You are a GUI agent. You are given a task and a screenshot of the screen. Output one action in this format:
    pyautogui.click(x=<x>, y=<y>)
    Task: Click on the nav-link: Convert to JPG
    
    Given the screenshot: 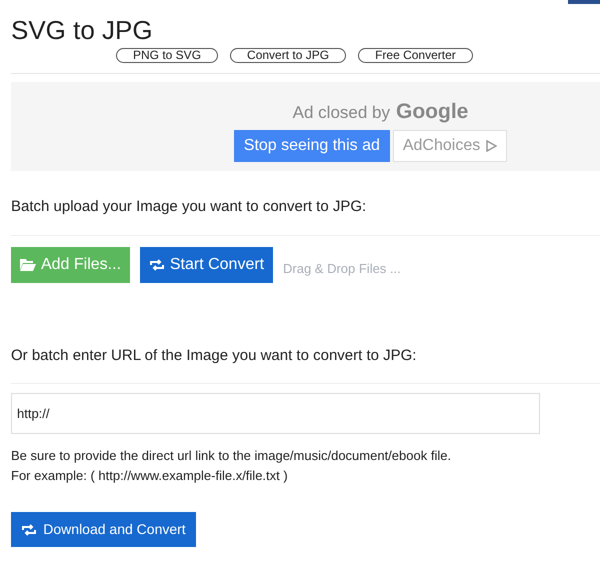 What is the action you would take?
    pyautogui.click(x=288, y=55)
    